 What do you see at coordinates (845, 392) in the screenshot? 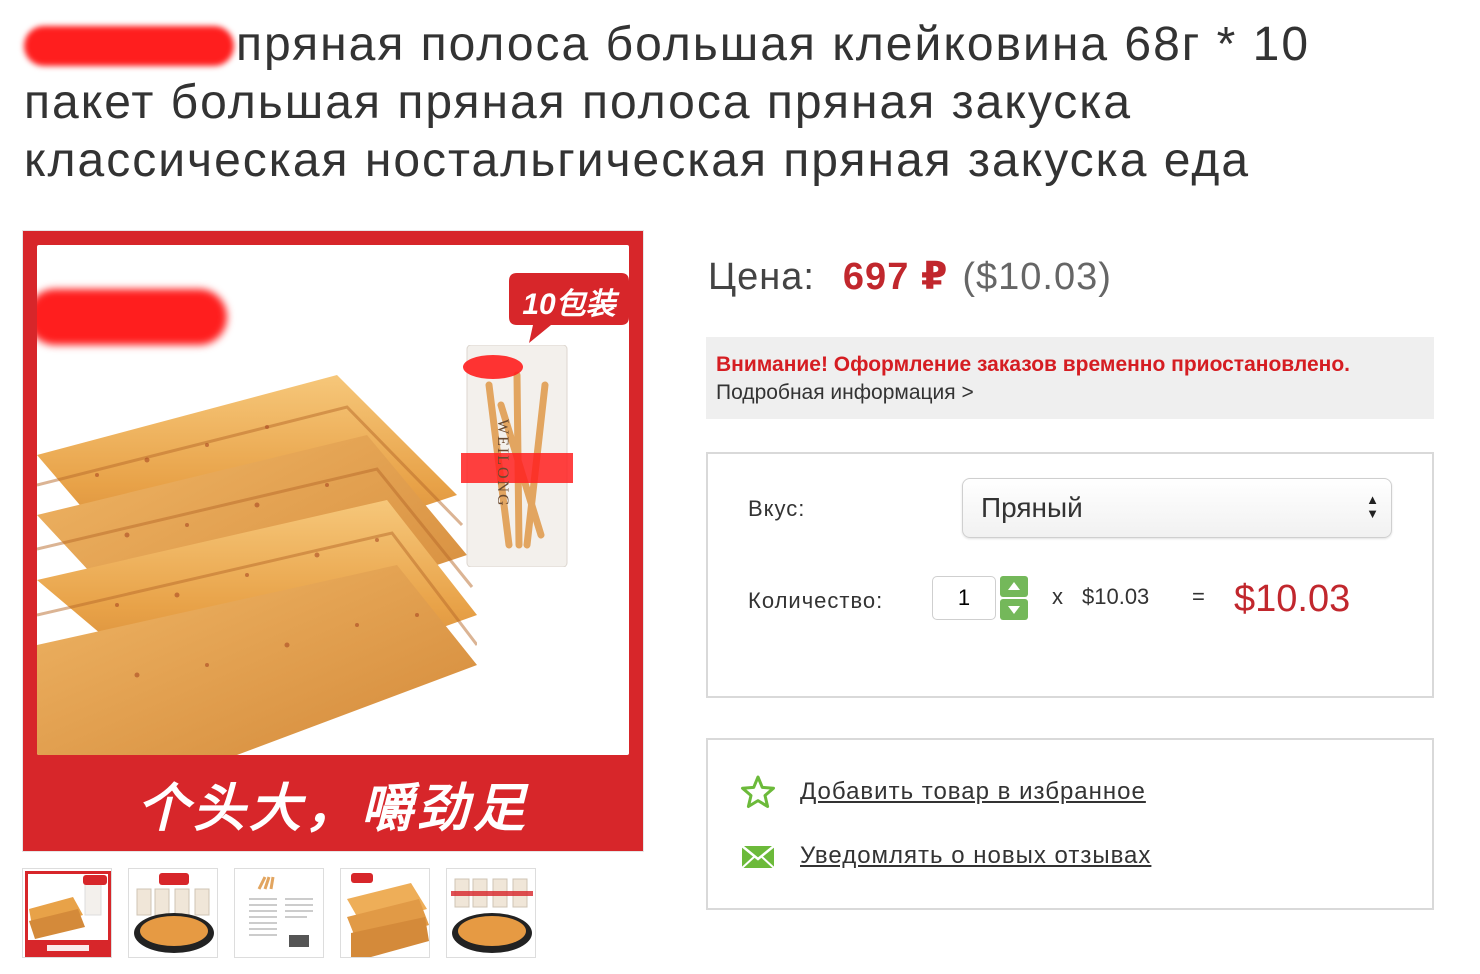
I see `notice-details-link: Подробная информация >` at bounding box center [845, 392].